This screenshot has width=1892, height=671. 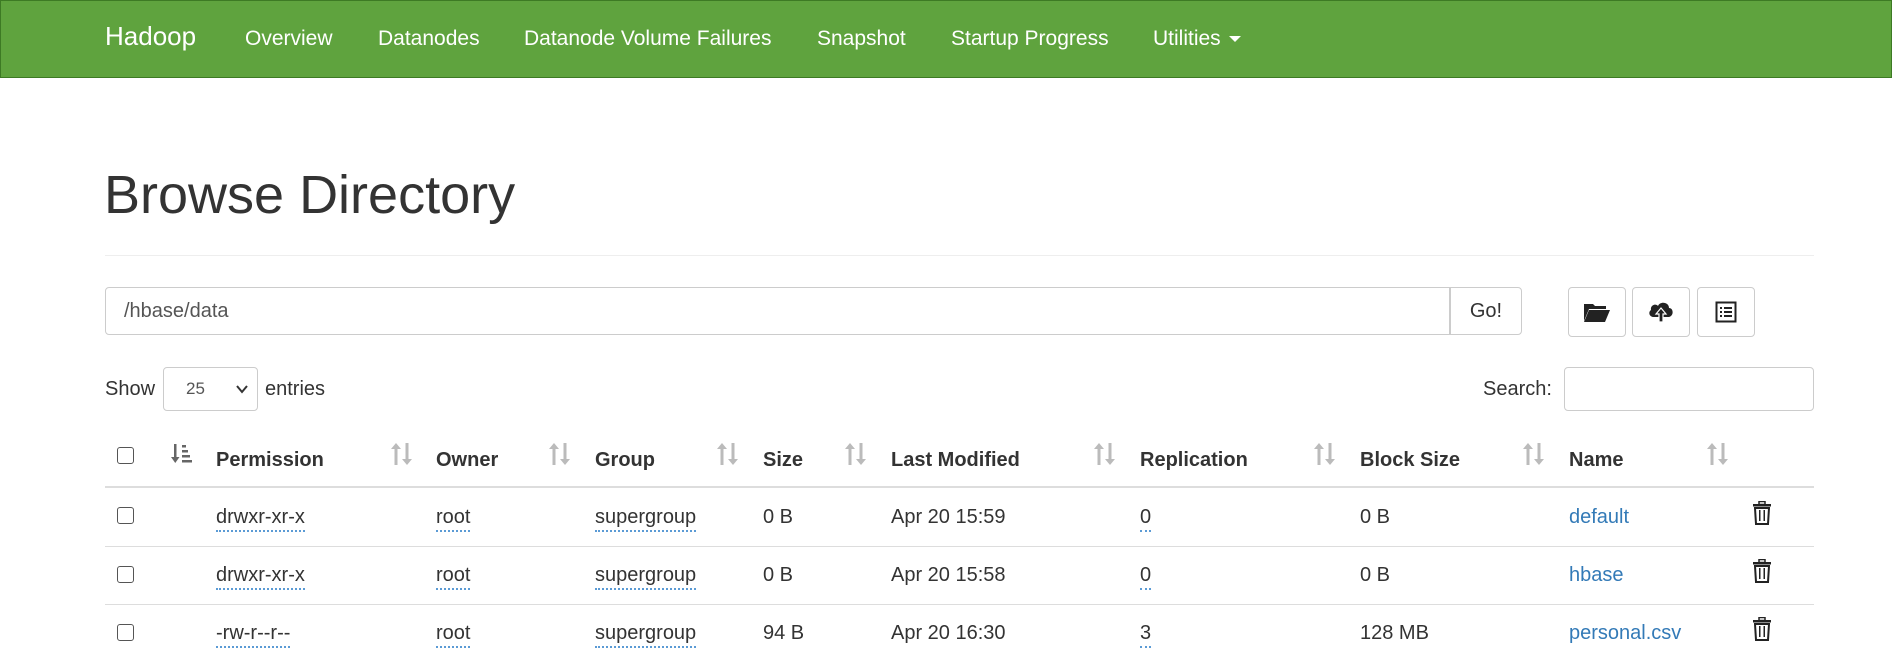 What do you see at coordinates (270, 460) in the screenshot?
I see `column-header-permission: Permission` at bounding box center [270, 460].